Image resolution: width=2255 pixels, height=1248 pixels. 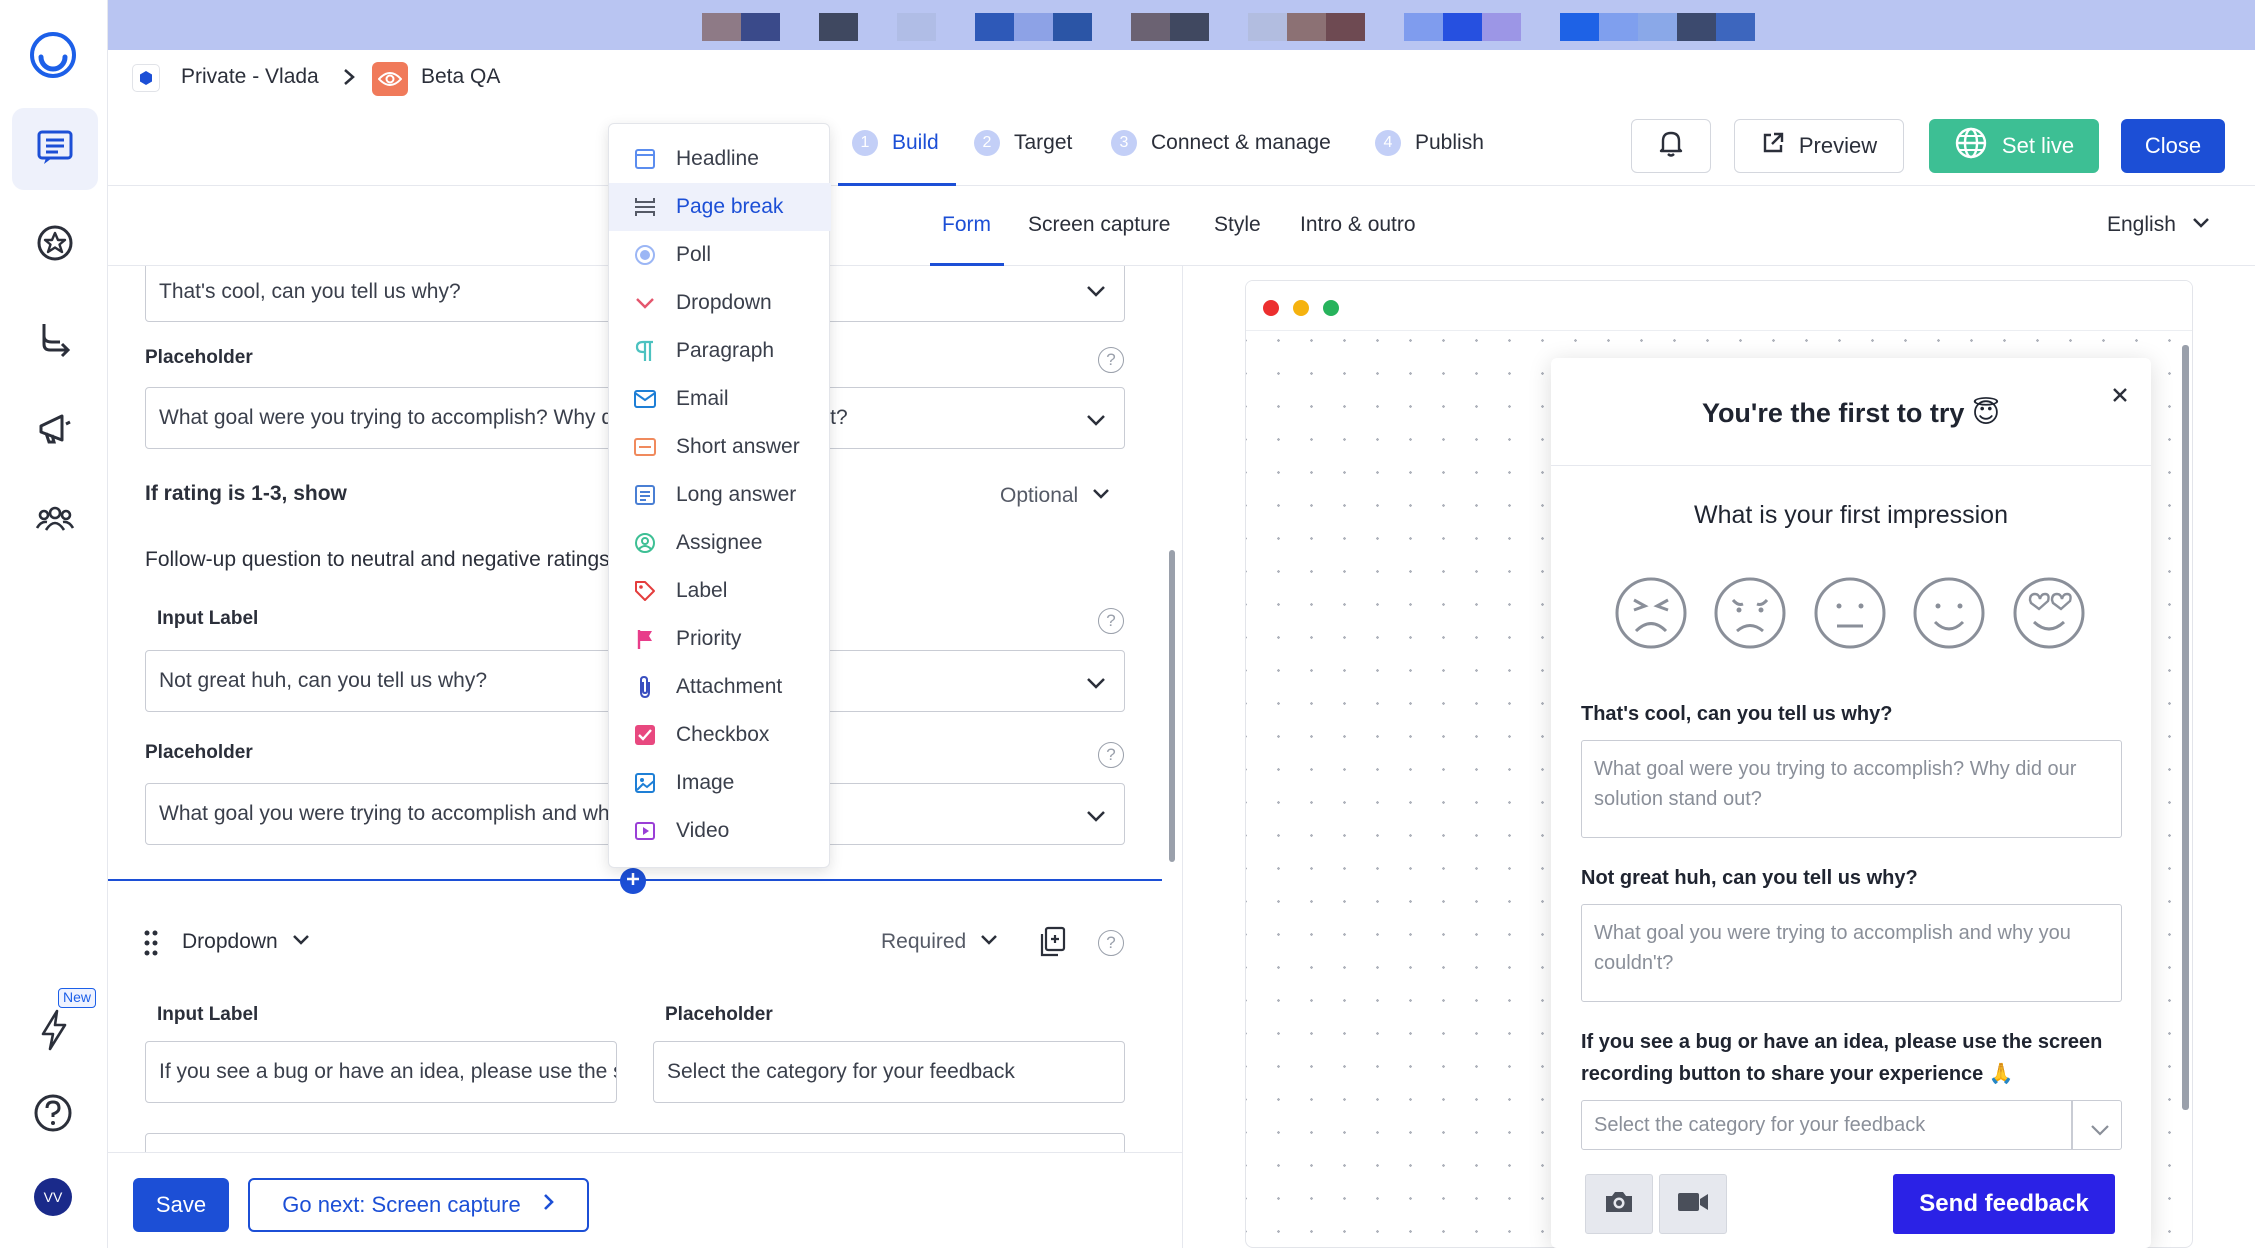 I want to click on menu-item-priority: Priority, so click(x=720, y=639).